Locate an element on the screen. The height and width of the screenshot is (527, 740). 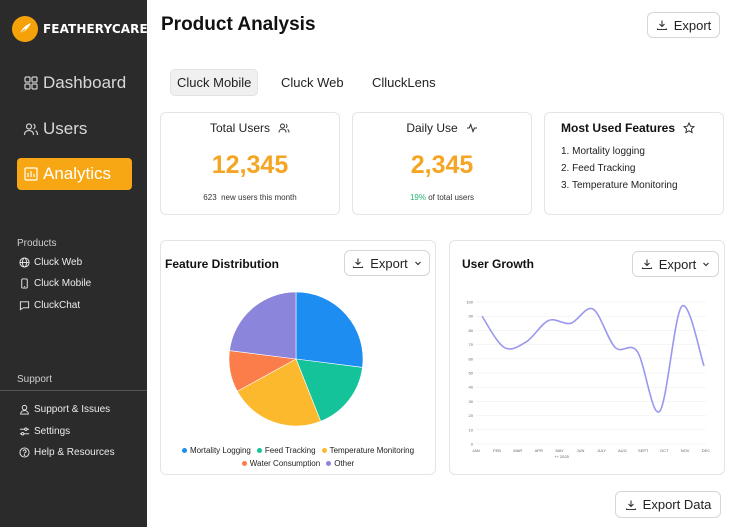
total-users-sub: 623 new users this month is located at coordinates (250, 197).